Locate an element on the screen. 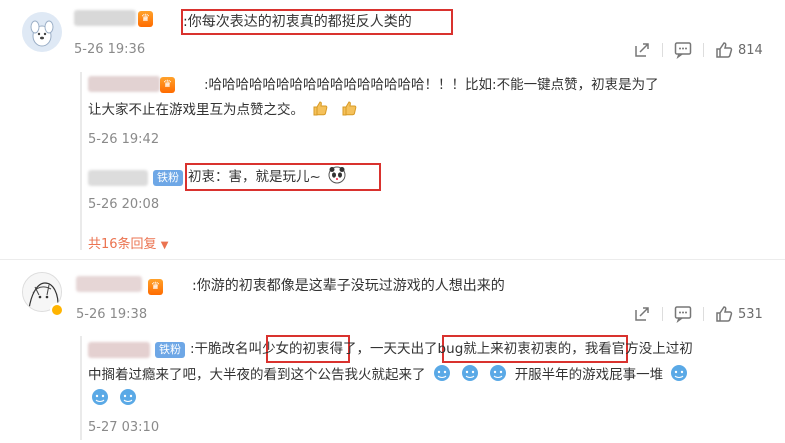  more-replies-link: 共16条回复 ▼ is located at coordinates (128, 242).